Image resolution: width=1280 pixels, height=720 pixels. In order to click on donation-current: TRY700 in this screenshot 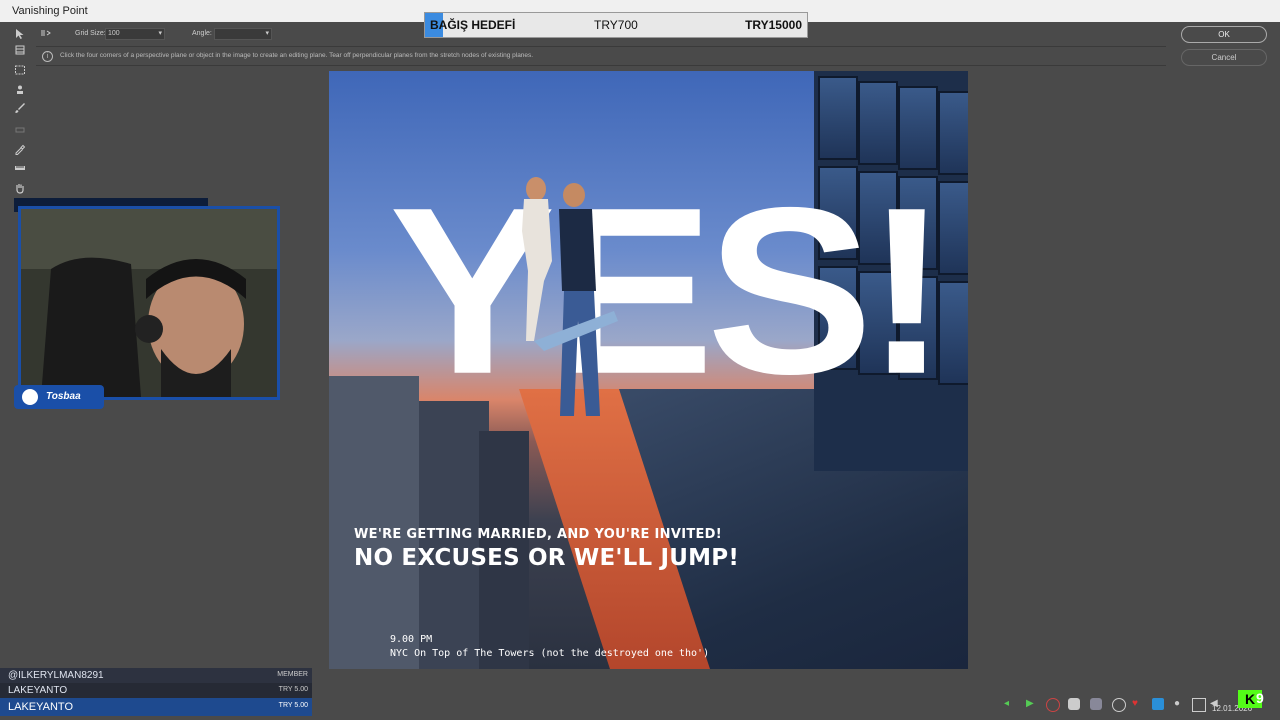, I will do `click(616, 25)`.